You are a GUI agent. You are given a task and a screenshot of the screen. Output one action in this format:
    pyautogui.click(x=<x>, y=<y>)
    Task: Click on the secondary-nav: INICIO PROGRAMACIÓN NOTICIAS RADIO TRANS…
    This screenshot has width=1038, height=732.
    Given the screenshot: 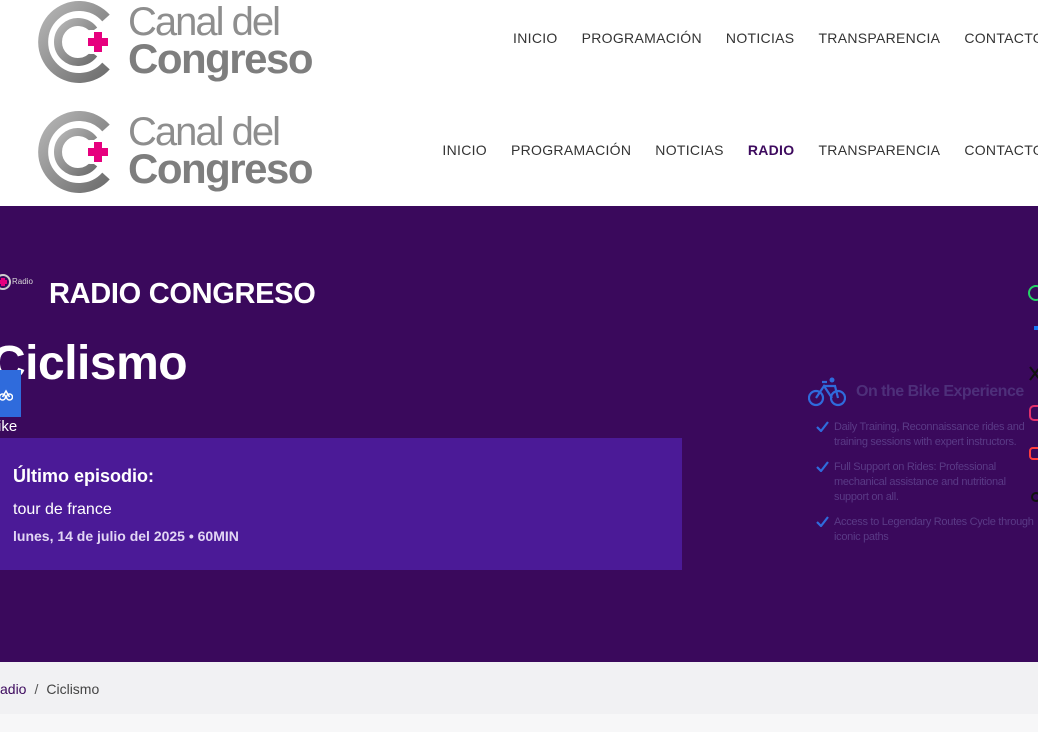 What is the action you would take?
    pyautogui.click(x=728, y=150)
    